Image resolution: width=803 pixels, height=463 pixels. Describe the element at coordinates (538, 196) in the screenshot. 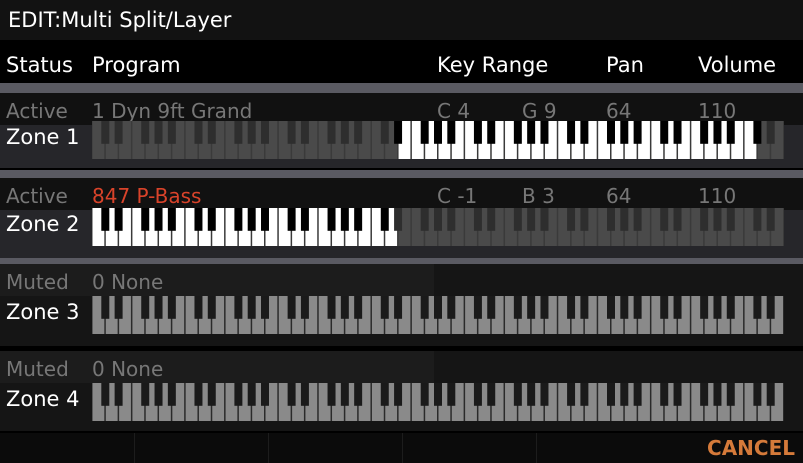

I see `zone-key-hi: B 3` at that location.